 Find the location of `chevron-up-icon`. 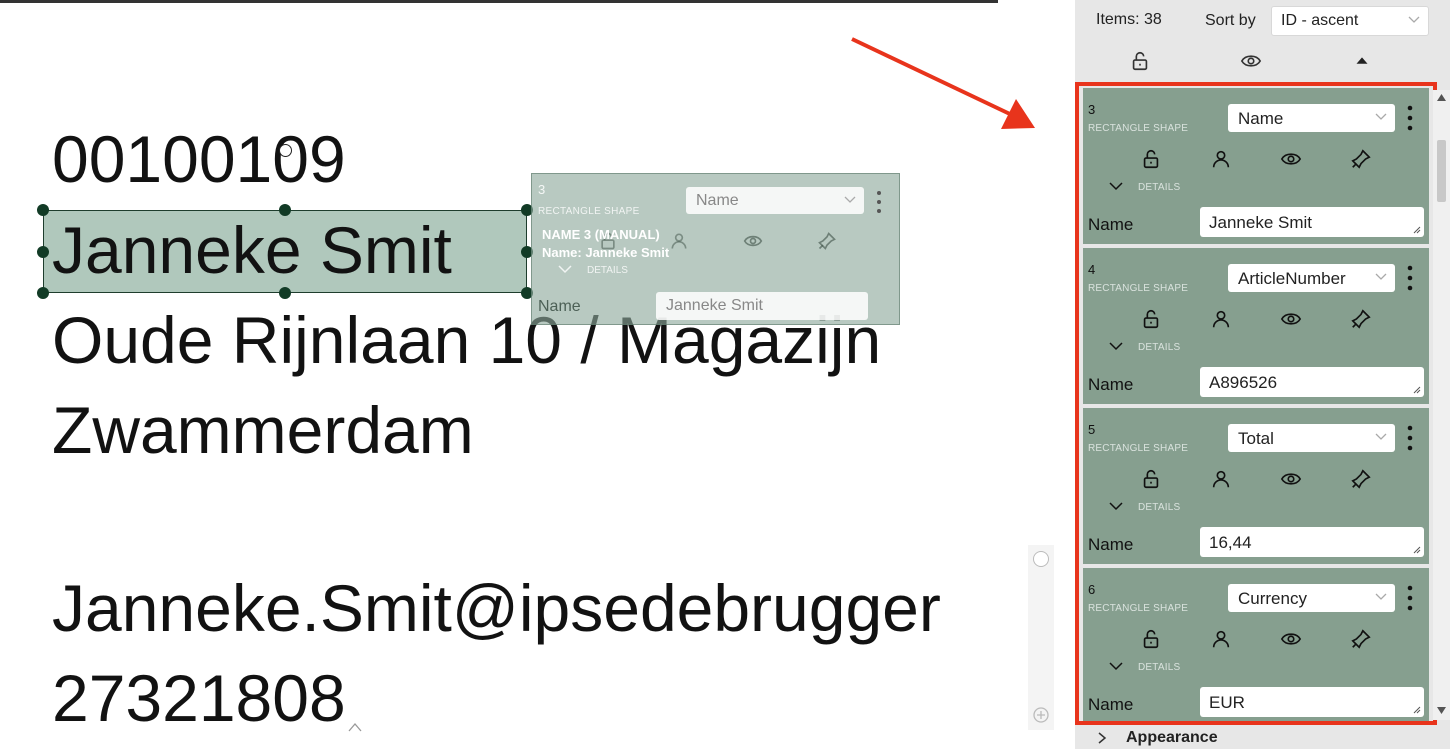

chevron-up-icon is located at coordinates (355, 727).